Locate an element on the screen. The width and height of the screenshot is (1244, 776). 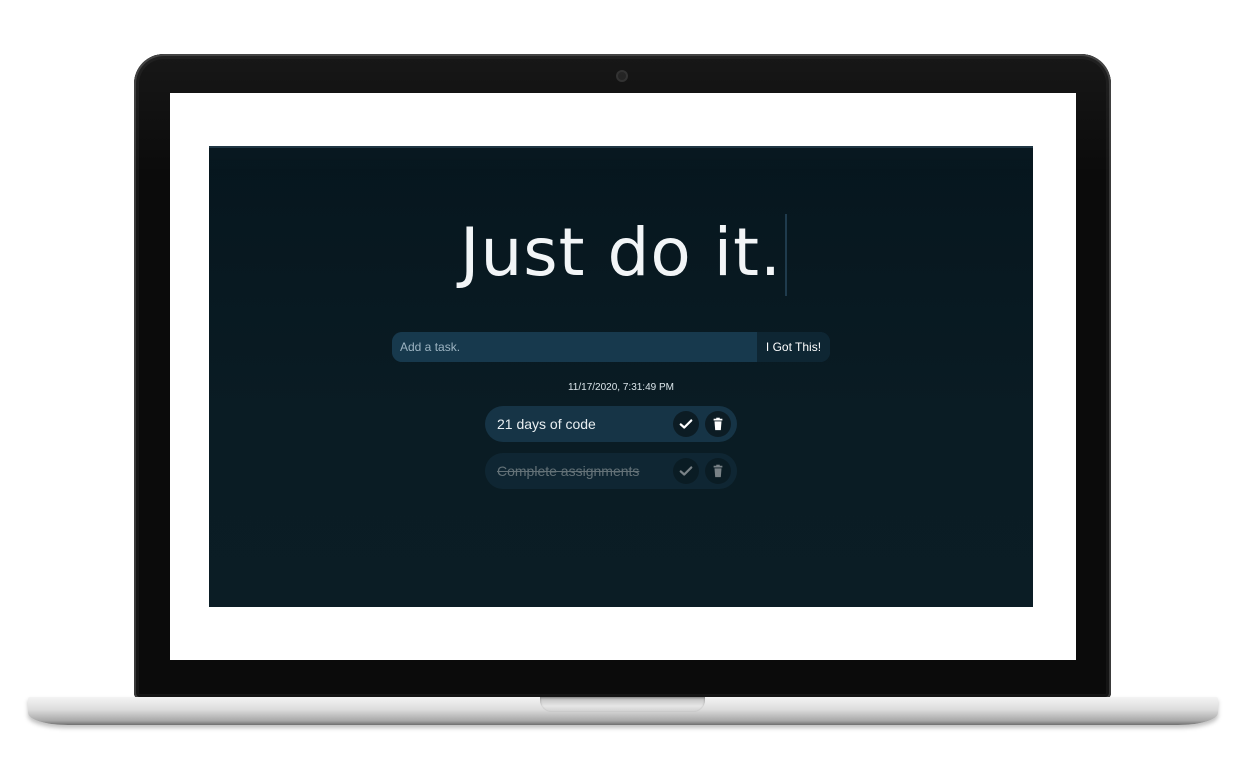
task-text: Complete assignments is located at coordinates (568, 471).